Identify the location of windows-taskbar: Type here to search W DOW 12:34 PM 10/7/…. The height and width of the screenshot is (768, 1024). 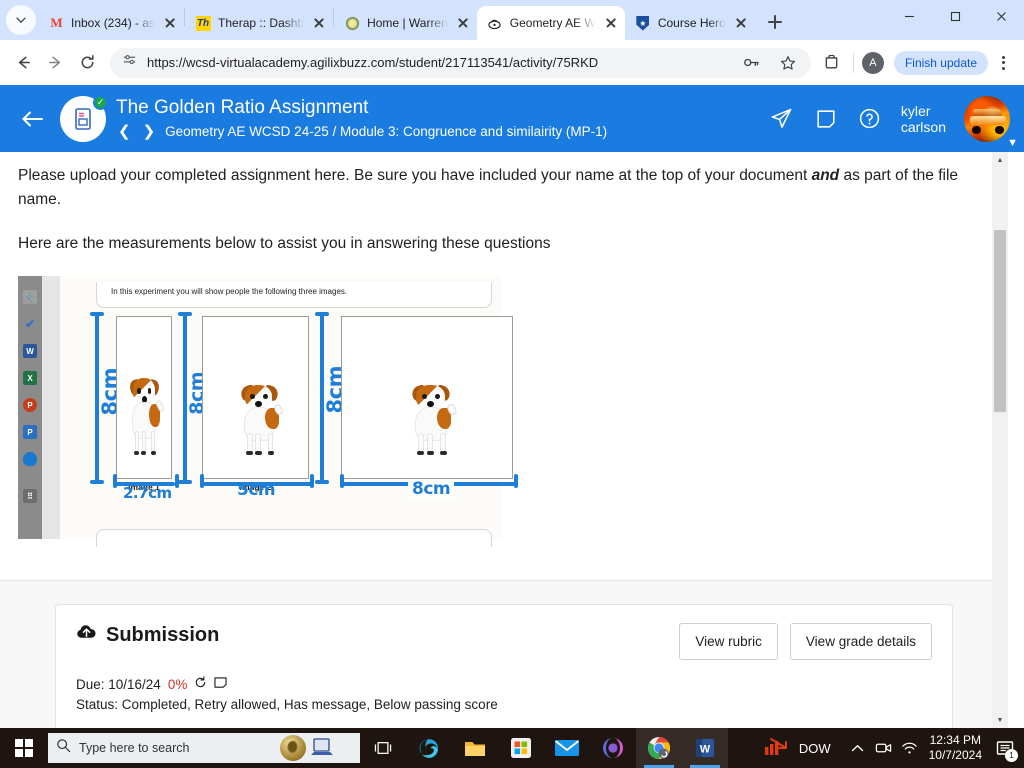
(512, 748).